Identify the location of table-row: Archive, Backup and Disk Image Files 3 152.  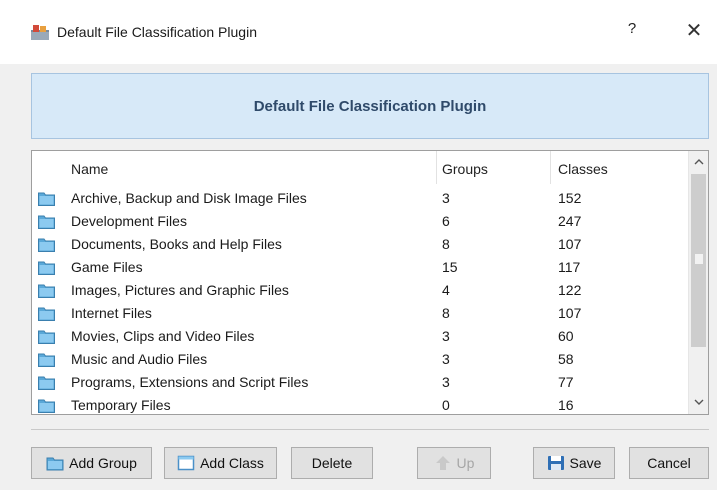
(360, 198).